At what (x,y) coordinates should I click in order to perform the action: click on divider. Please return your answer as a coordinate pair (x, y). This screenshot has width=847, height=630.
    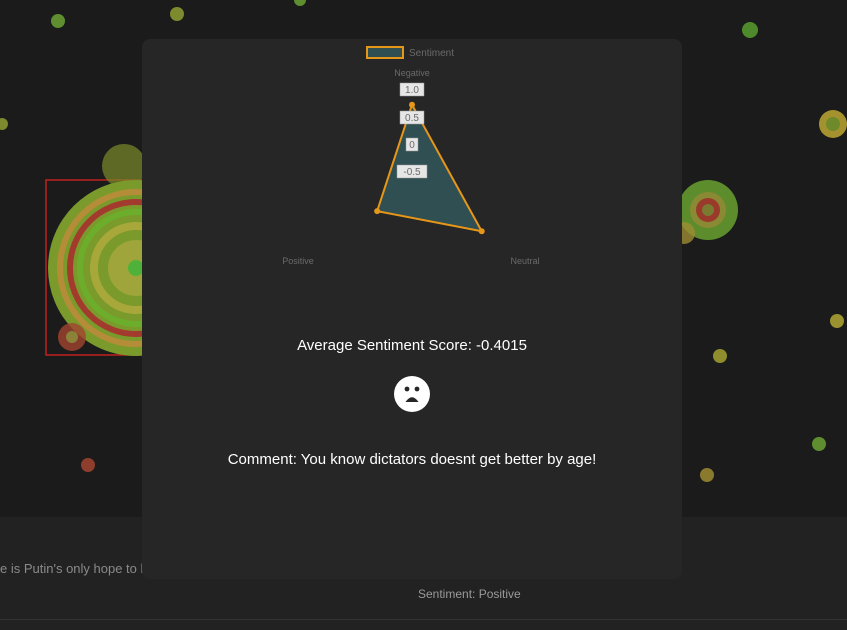
    Looking at the image, I should click on (423, 619).